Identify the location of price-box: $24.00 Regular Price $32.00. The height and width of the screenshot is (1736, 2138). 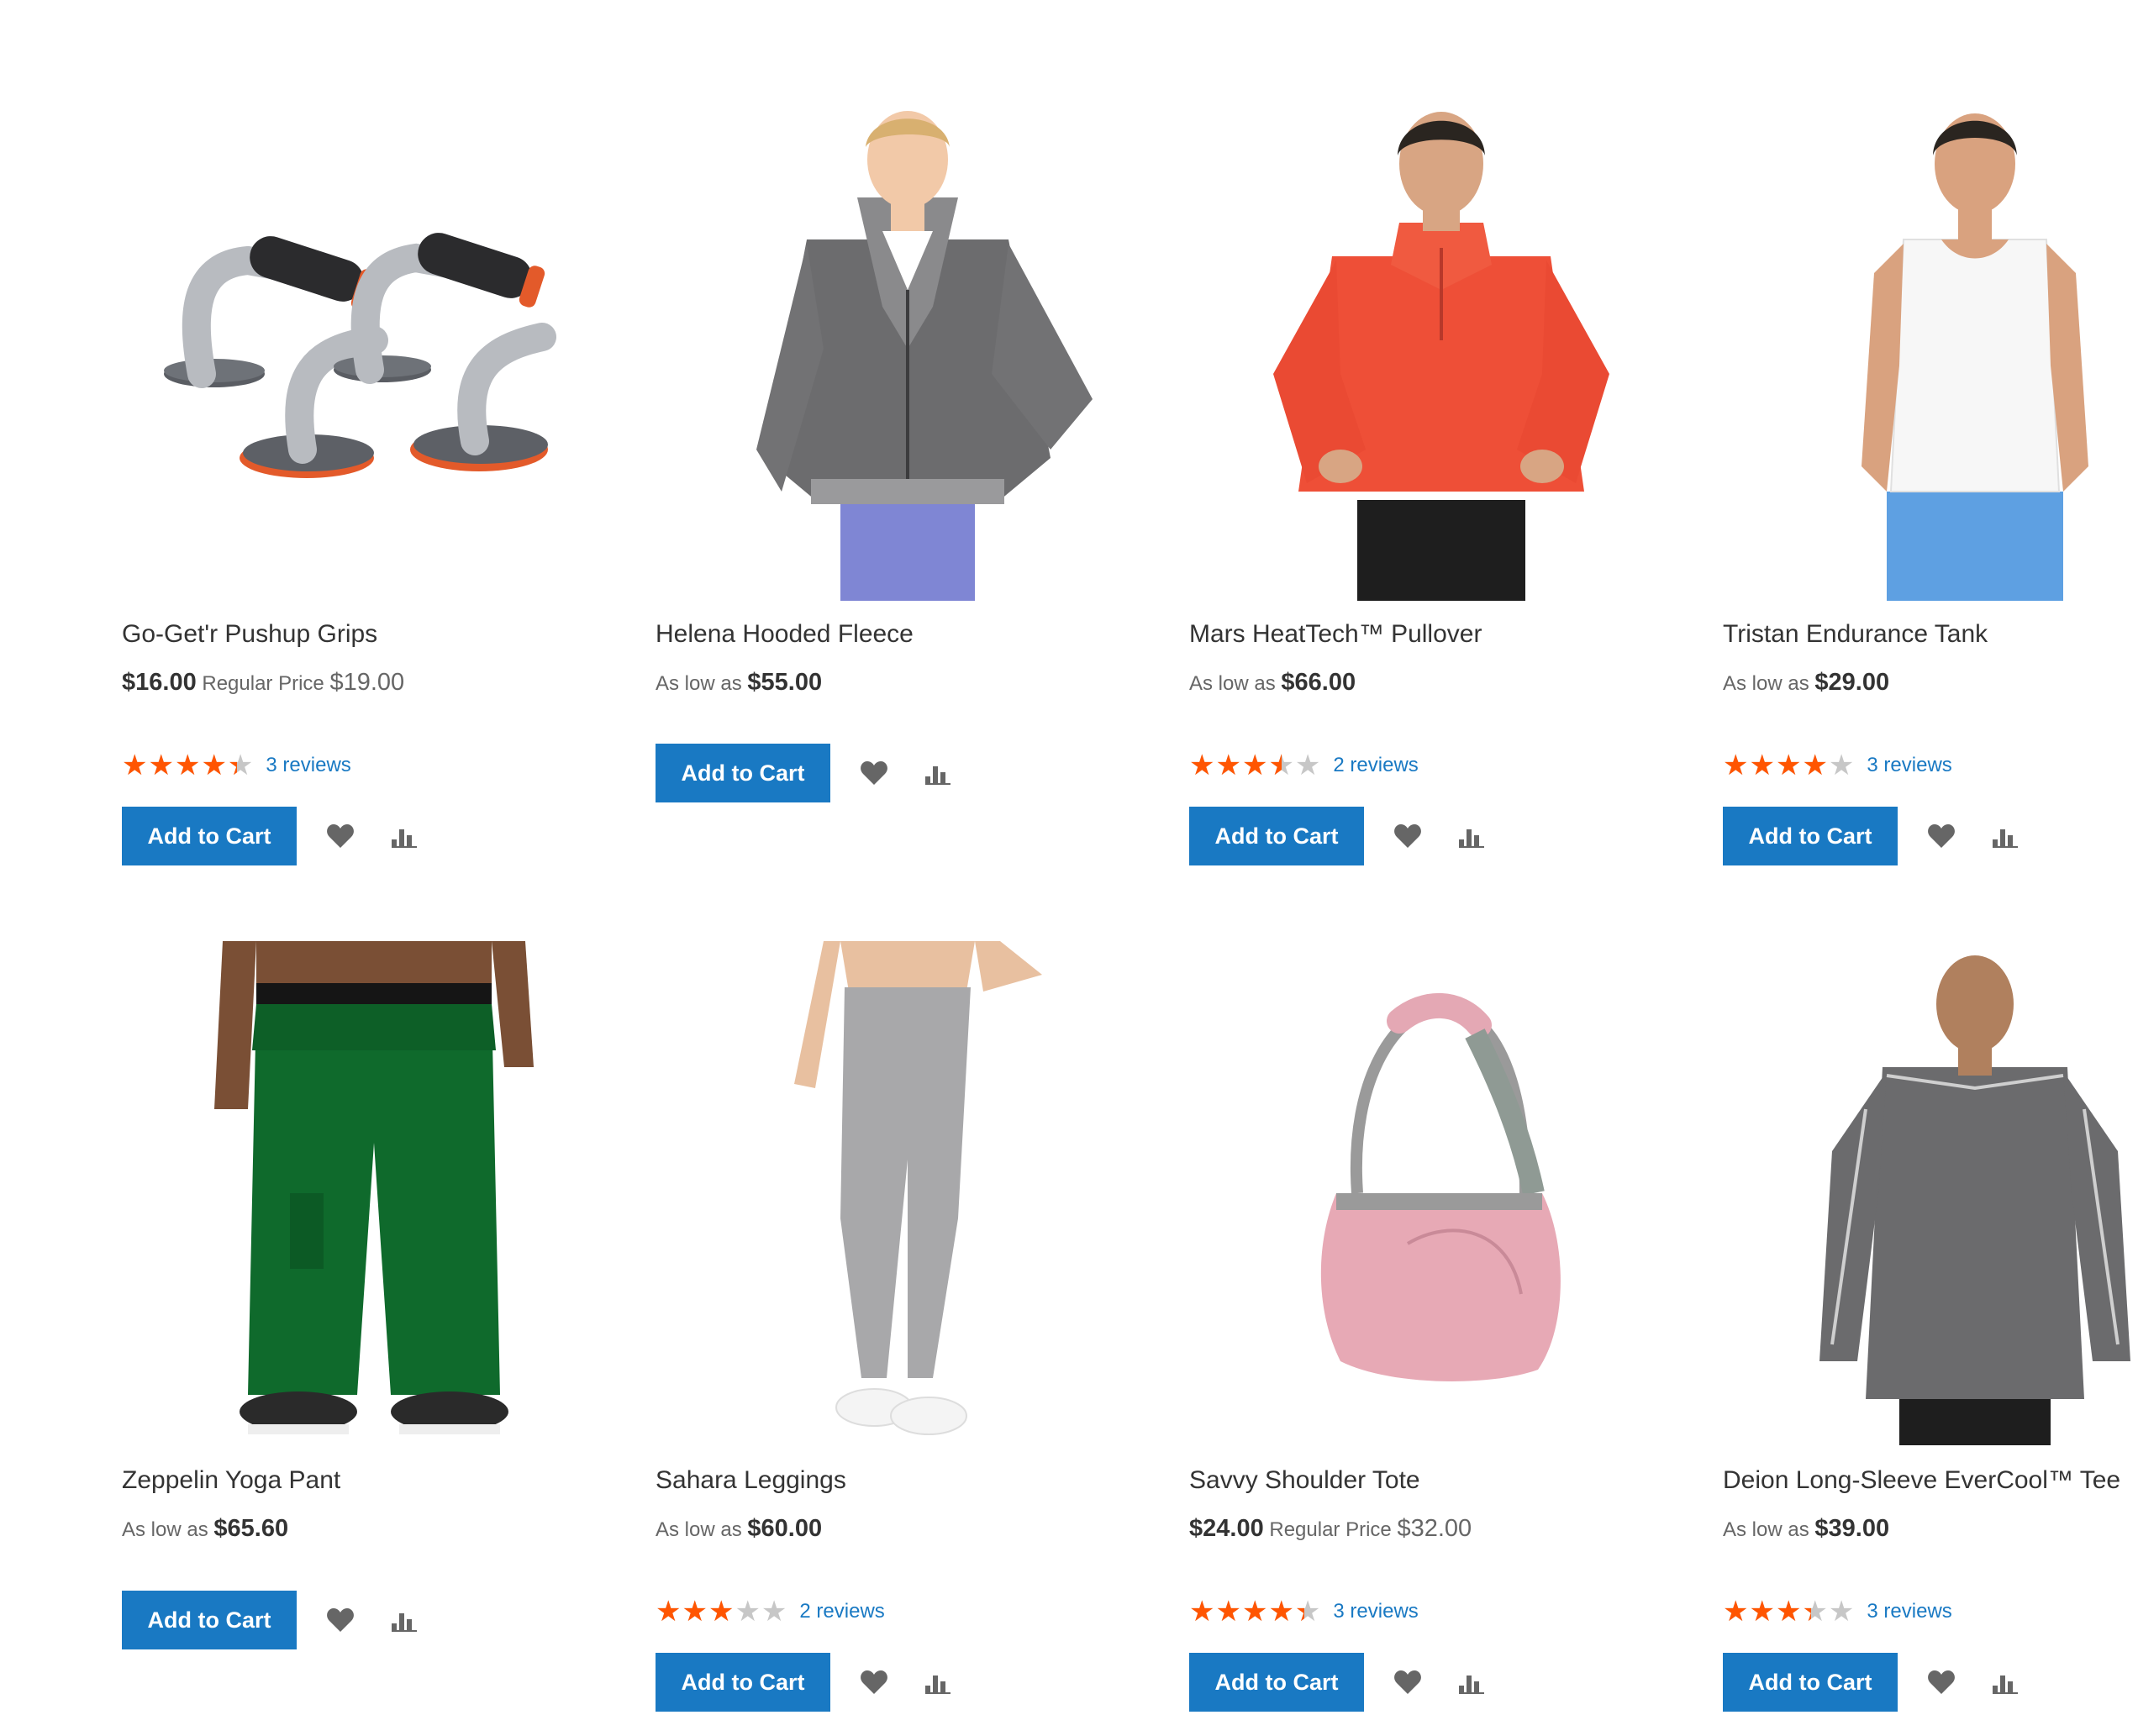
(1330, 1529).